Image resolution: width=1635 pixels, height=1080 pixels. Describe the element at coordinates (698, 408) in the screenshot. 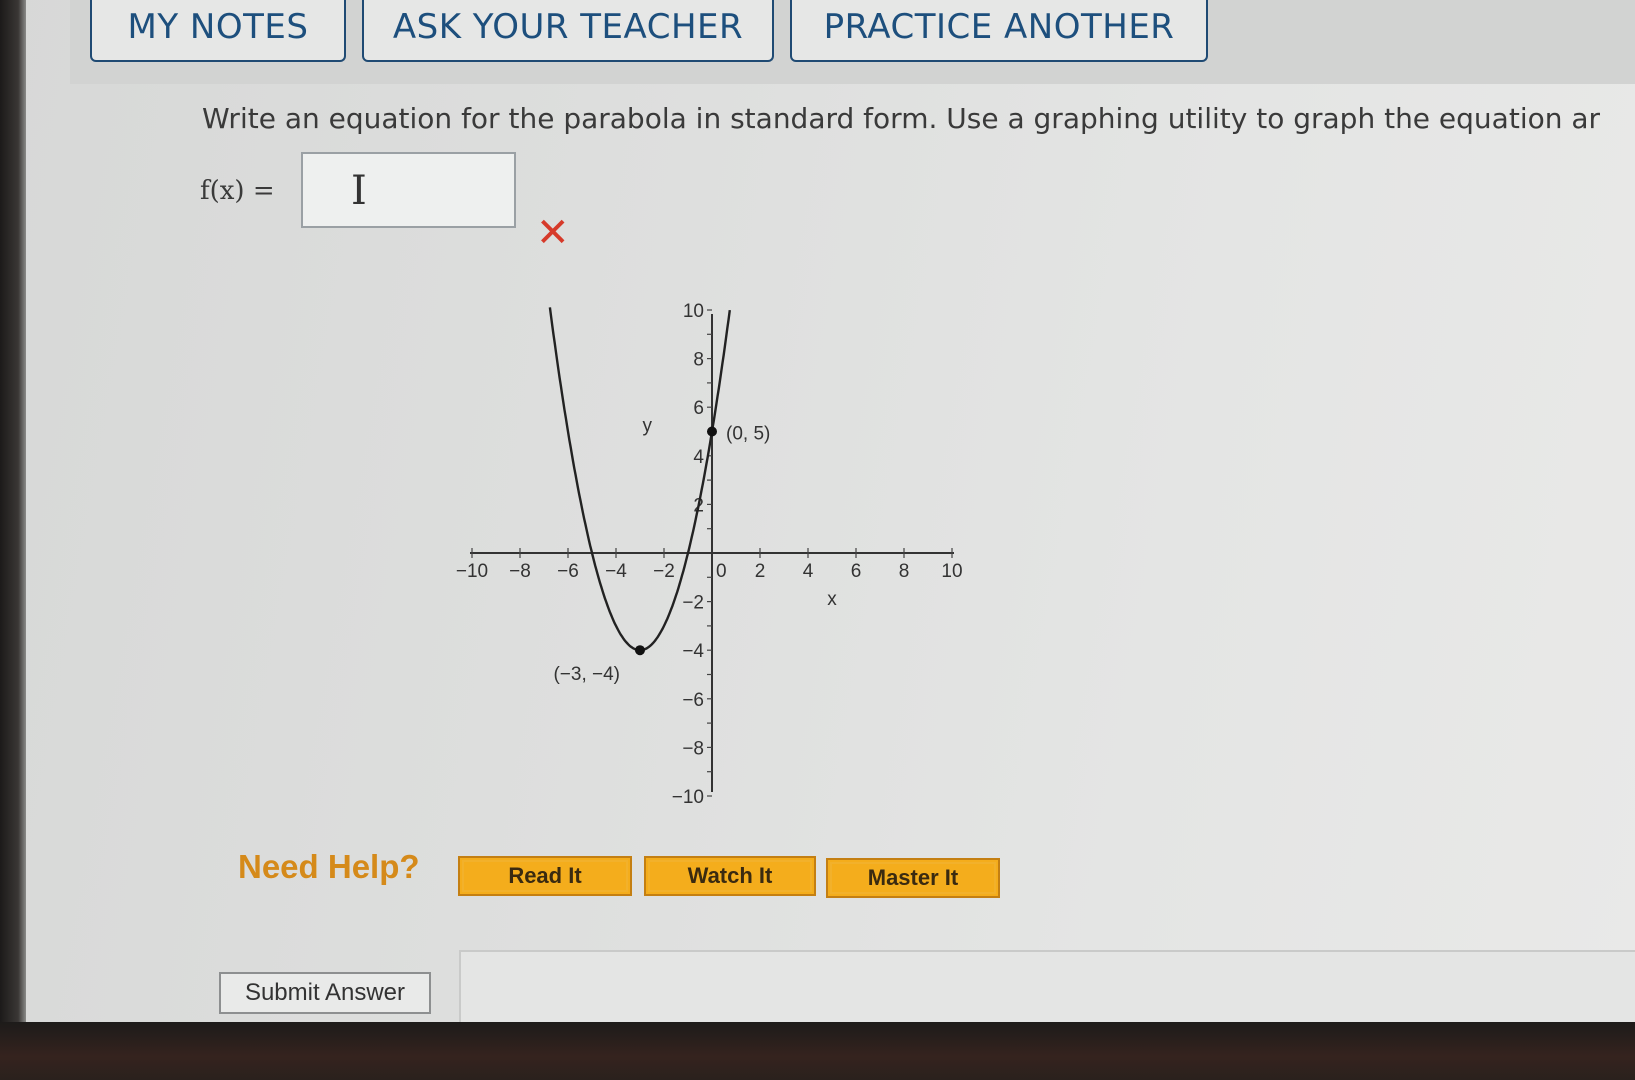

I see `y-tick-label: 6` at that location.